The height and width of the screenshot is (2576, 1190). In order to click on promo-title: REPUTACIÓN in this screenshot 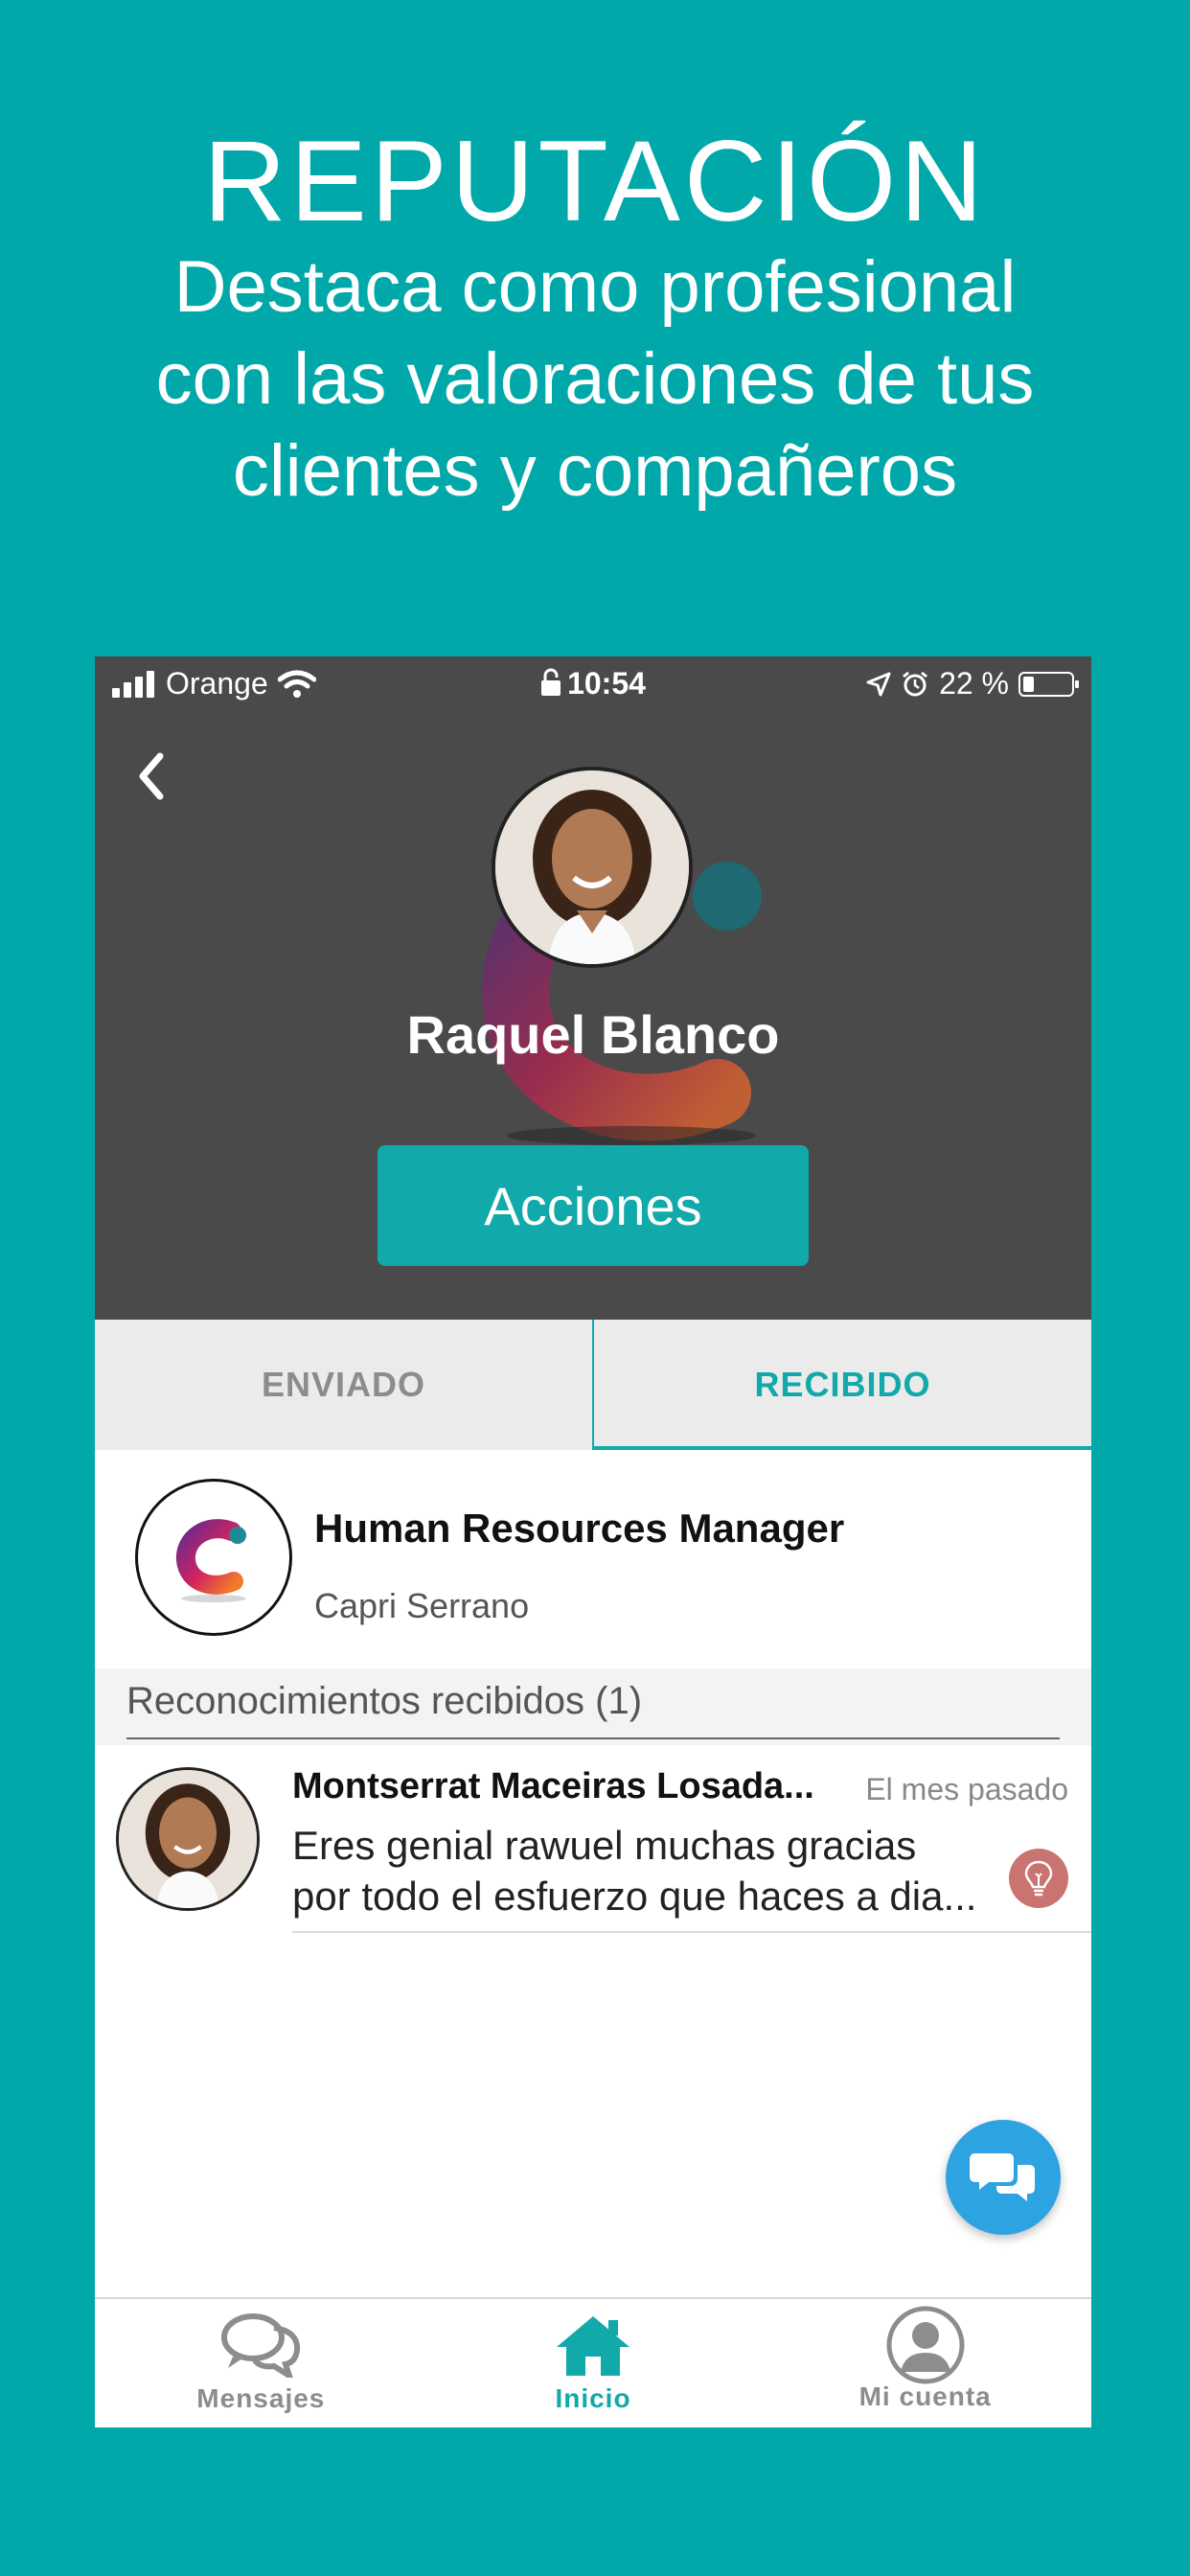, I will do `click(595, 181)`.